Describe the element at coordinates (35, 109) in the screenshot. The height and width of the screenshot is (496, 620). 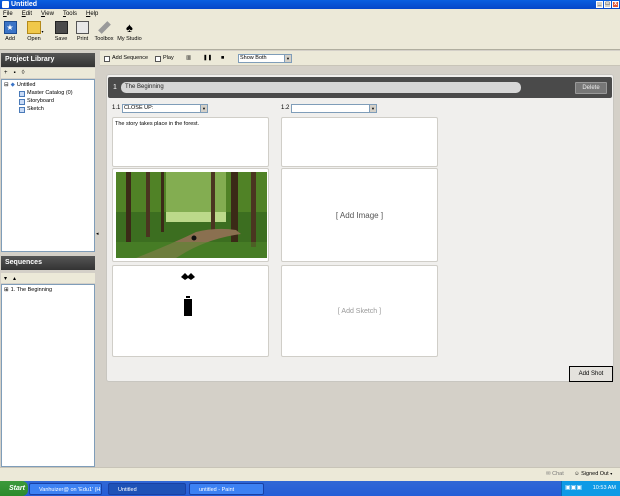
I see `tree-item-label: Sketch` at that location.